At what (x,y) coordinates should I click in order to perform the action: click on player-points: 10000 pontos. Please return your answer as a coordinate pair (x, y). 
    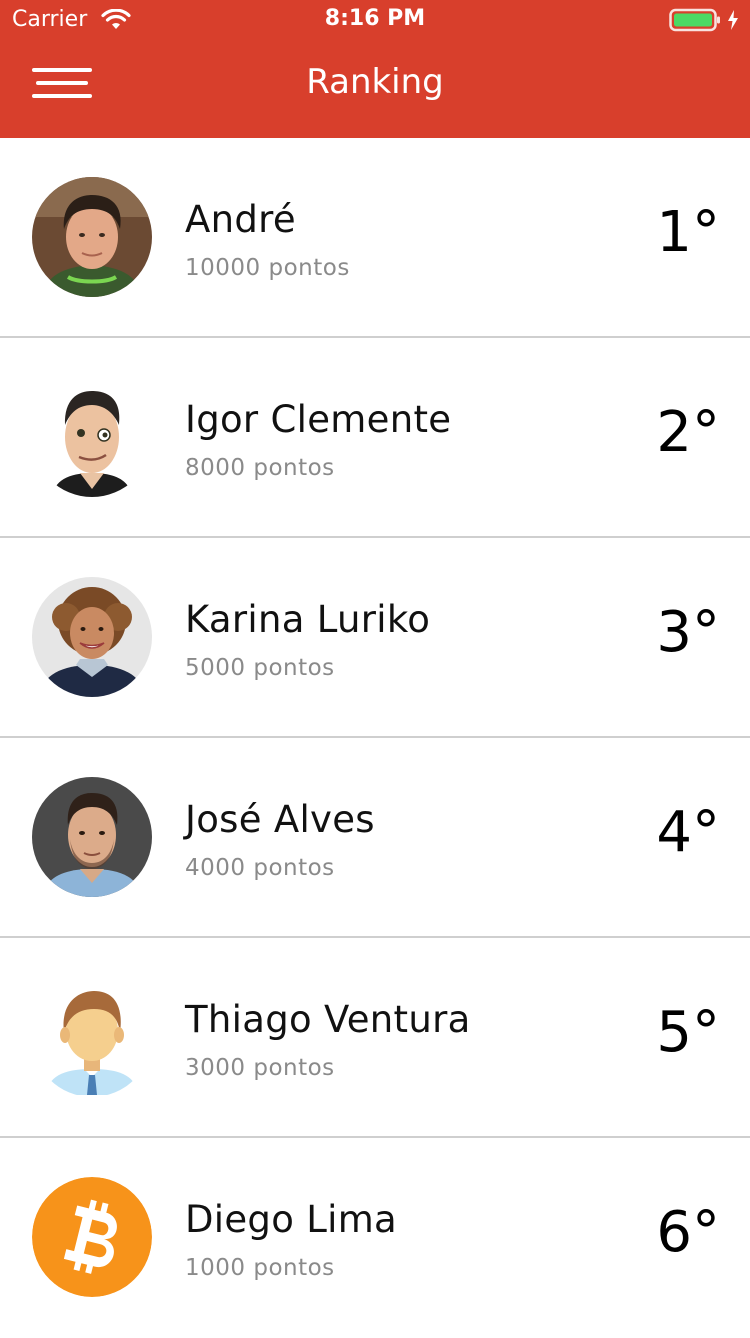
    Looking at the image, I should click on (267, 268).